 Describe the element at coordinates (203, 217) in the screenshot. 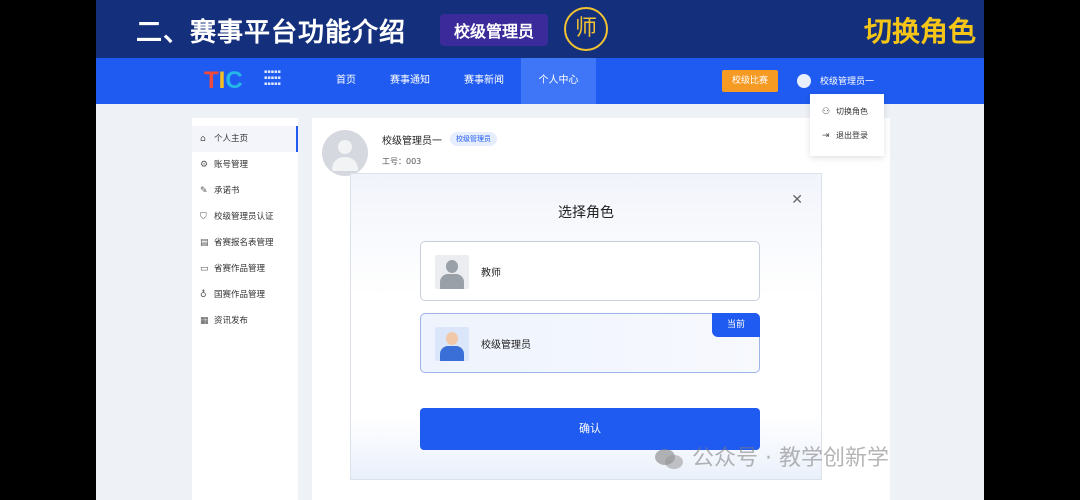

I see `shield-check-icon: ⛉` at that location.